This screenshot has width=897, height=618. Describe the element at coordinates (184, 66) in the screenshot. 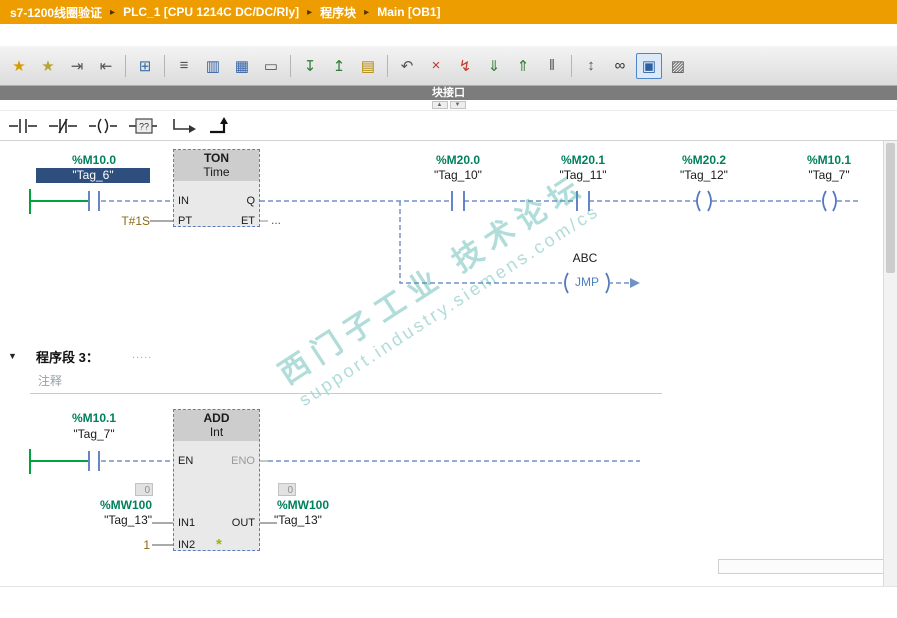

I see `align-icon: ≡` at that location.